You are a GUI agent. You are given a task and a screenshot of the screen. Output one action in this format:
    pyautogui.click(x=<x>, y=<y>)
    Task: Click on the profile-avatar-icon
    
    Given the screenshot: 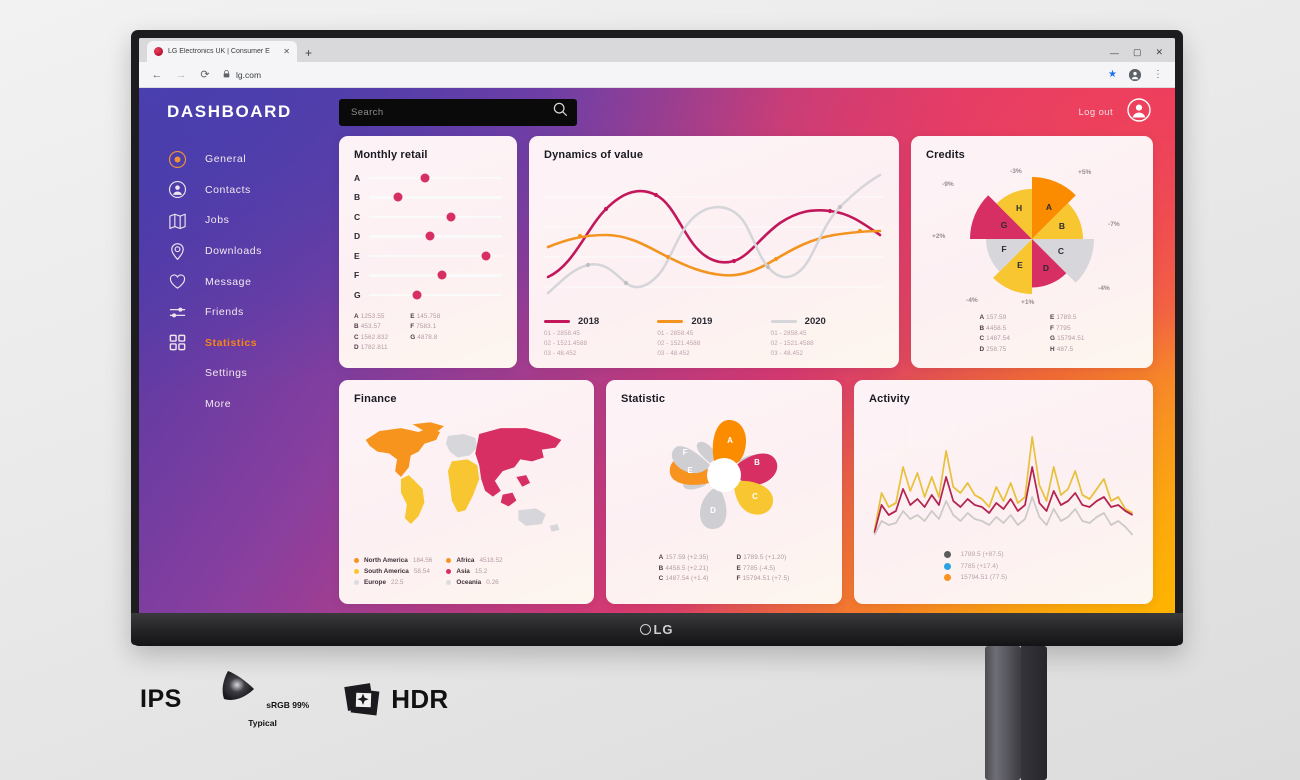 What is the action you would take?
    pyautogui.click(x=1135, y=74)
    